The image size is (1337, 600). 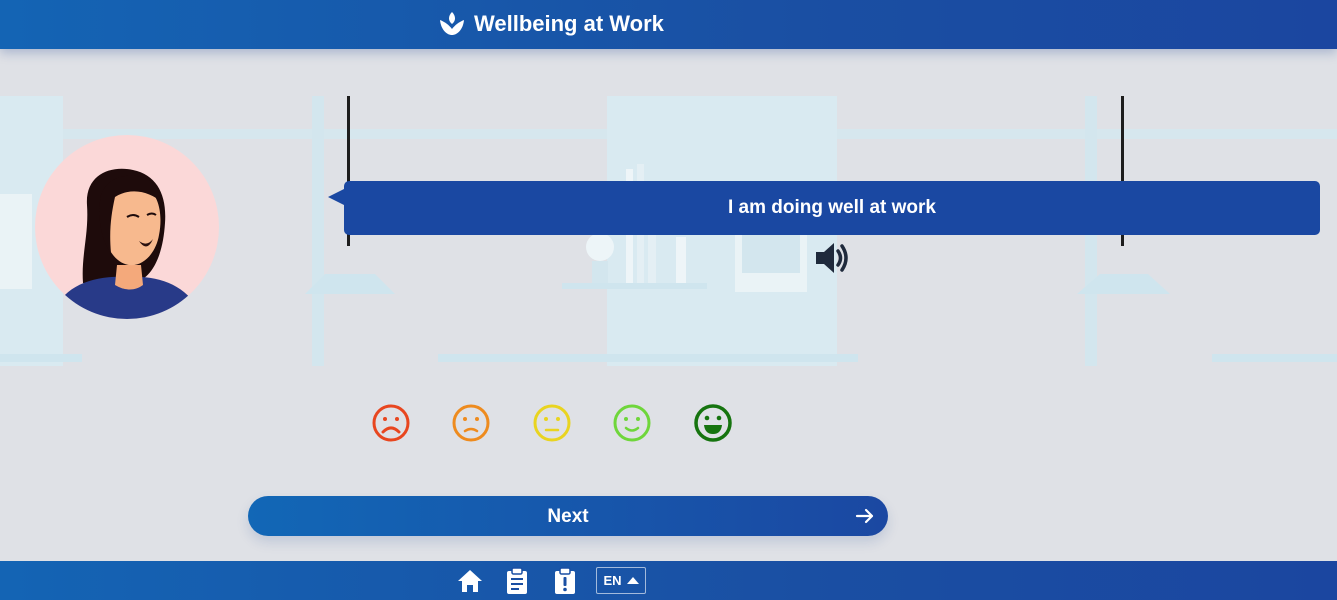 What do you see at coordinates (569, 23) in the screenshot?
I see `app-title: Wellbeing at Work` at bounding box center [569, 23].